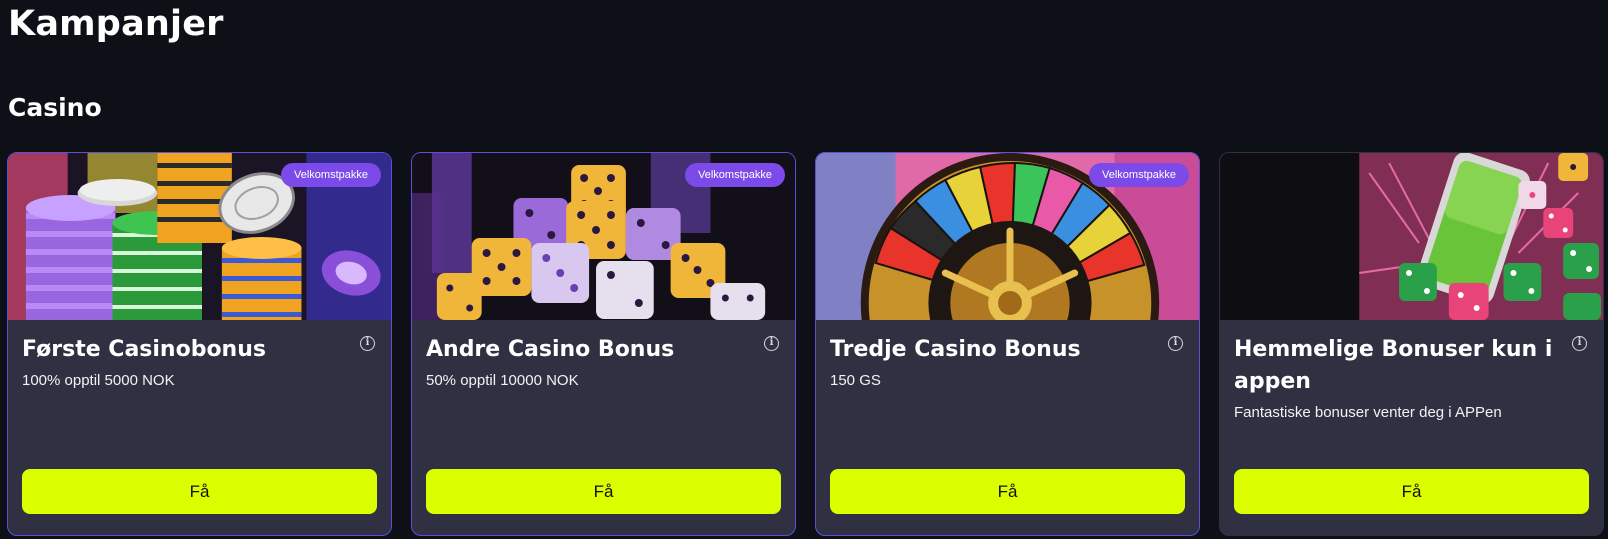  I want to click on phone-dice-image, so click(1411, 236).